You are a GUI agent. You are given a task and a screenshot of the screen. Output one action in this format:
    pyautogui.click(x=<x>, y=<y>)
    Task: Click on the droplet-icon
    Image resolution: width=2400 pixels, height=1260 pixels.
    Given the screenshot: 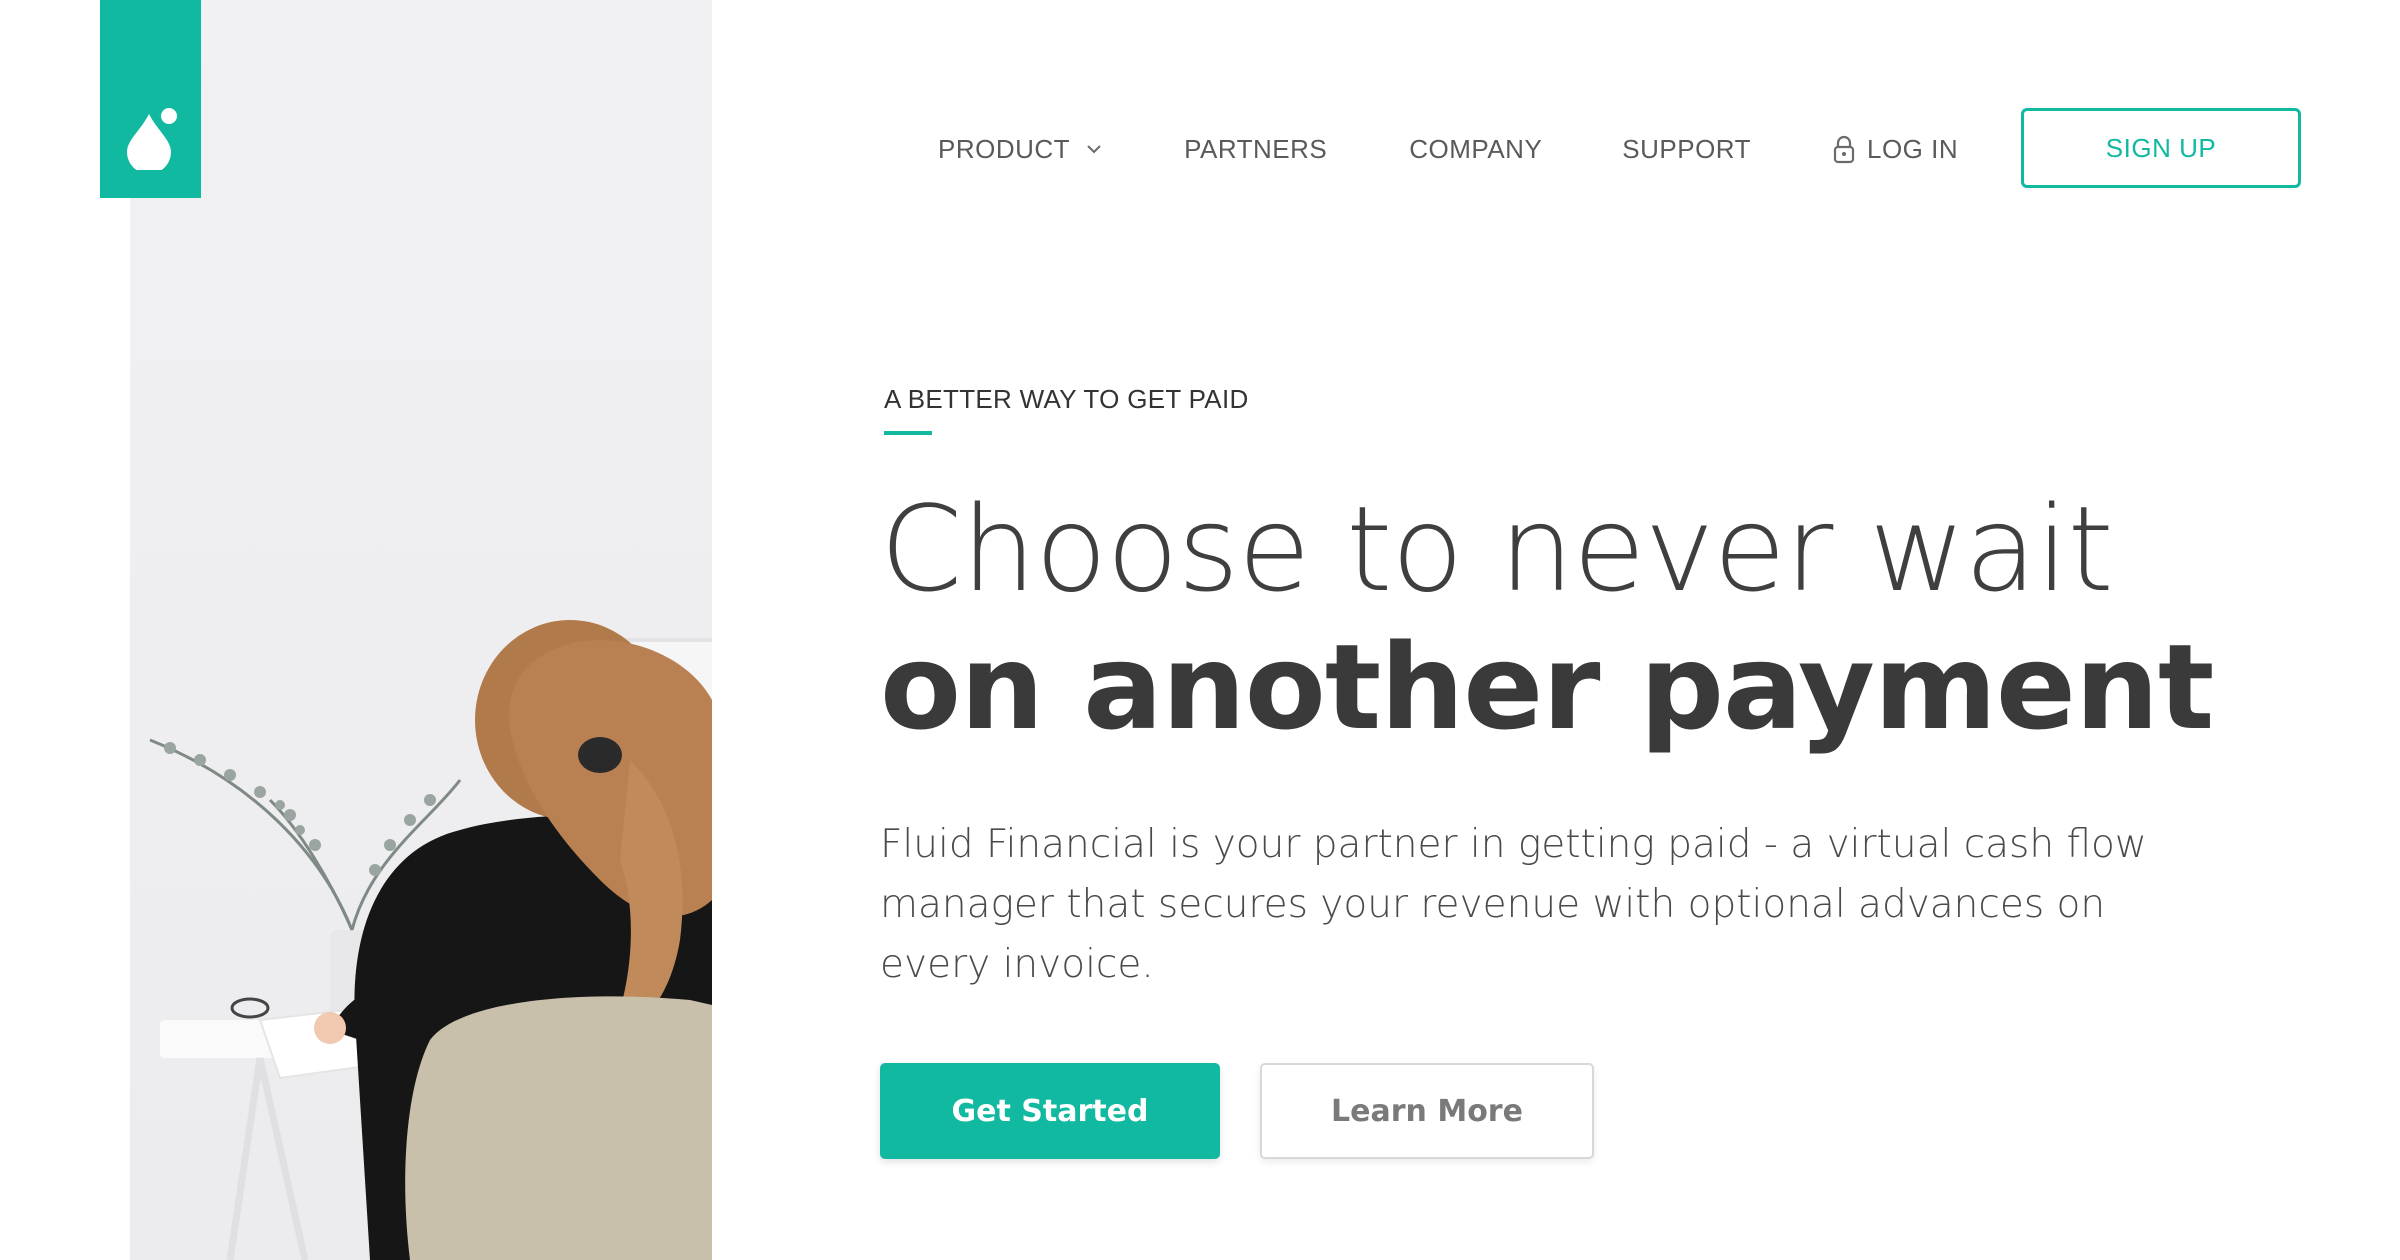 What is the action you would take?
    pyautogui.click(x=151, y=139)
    